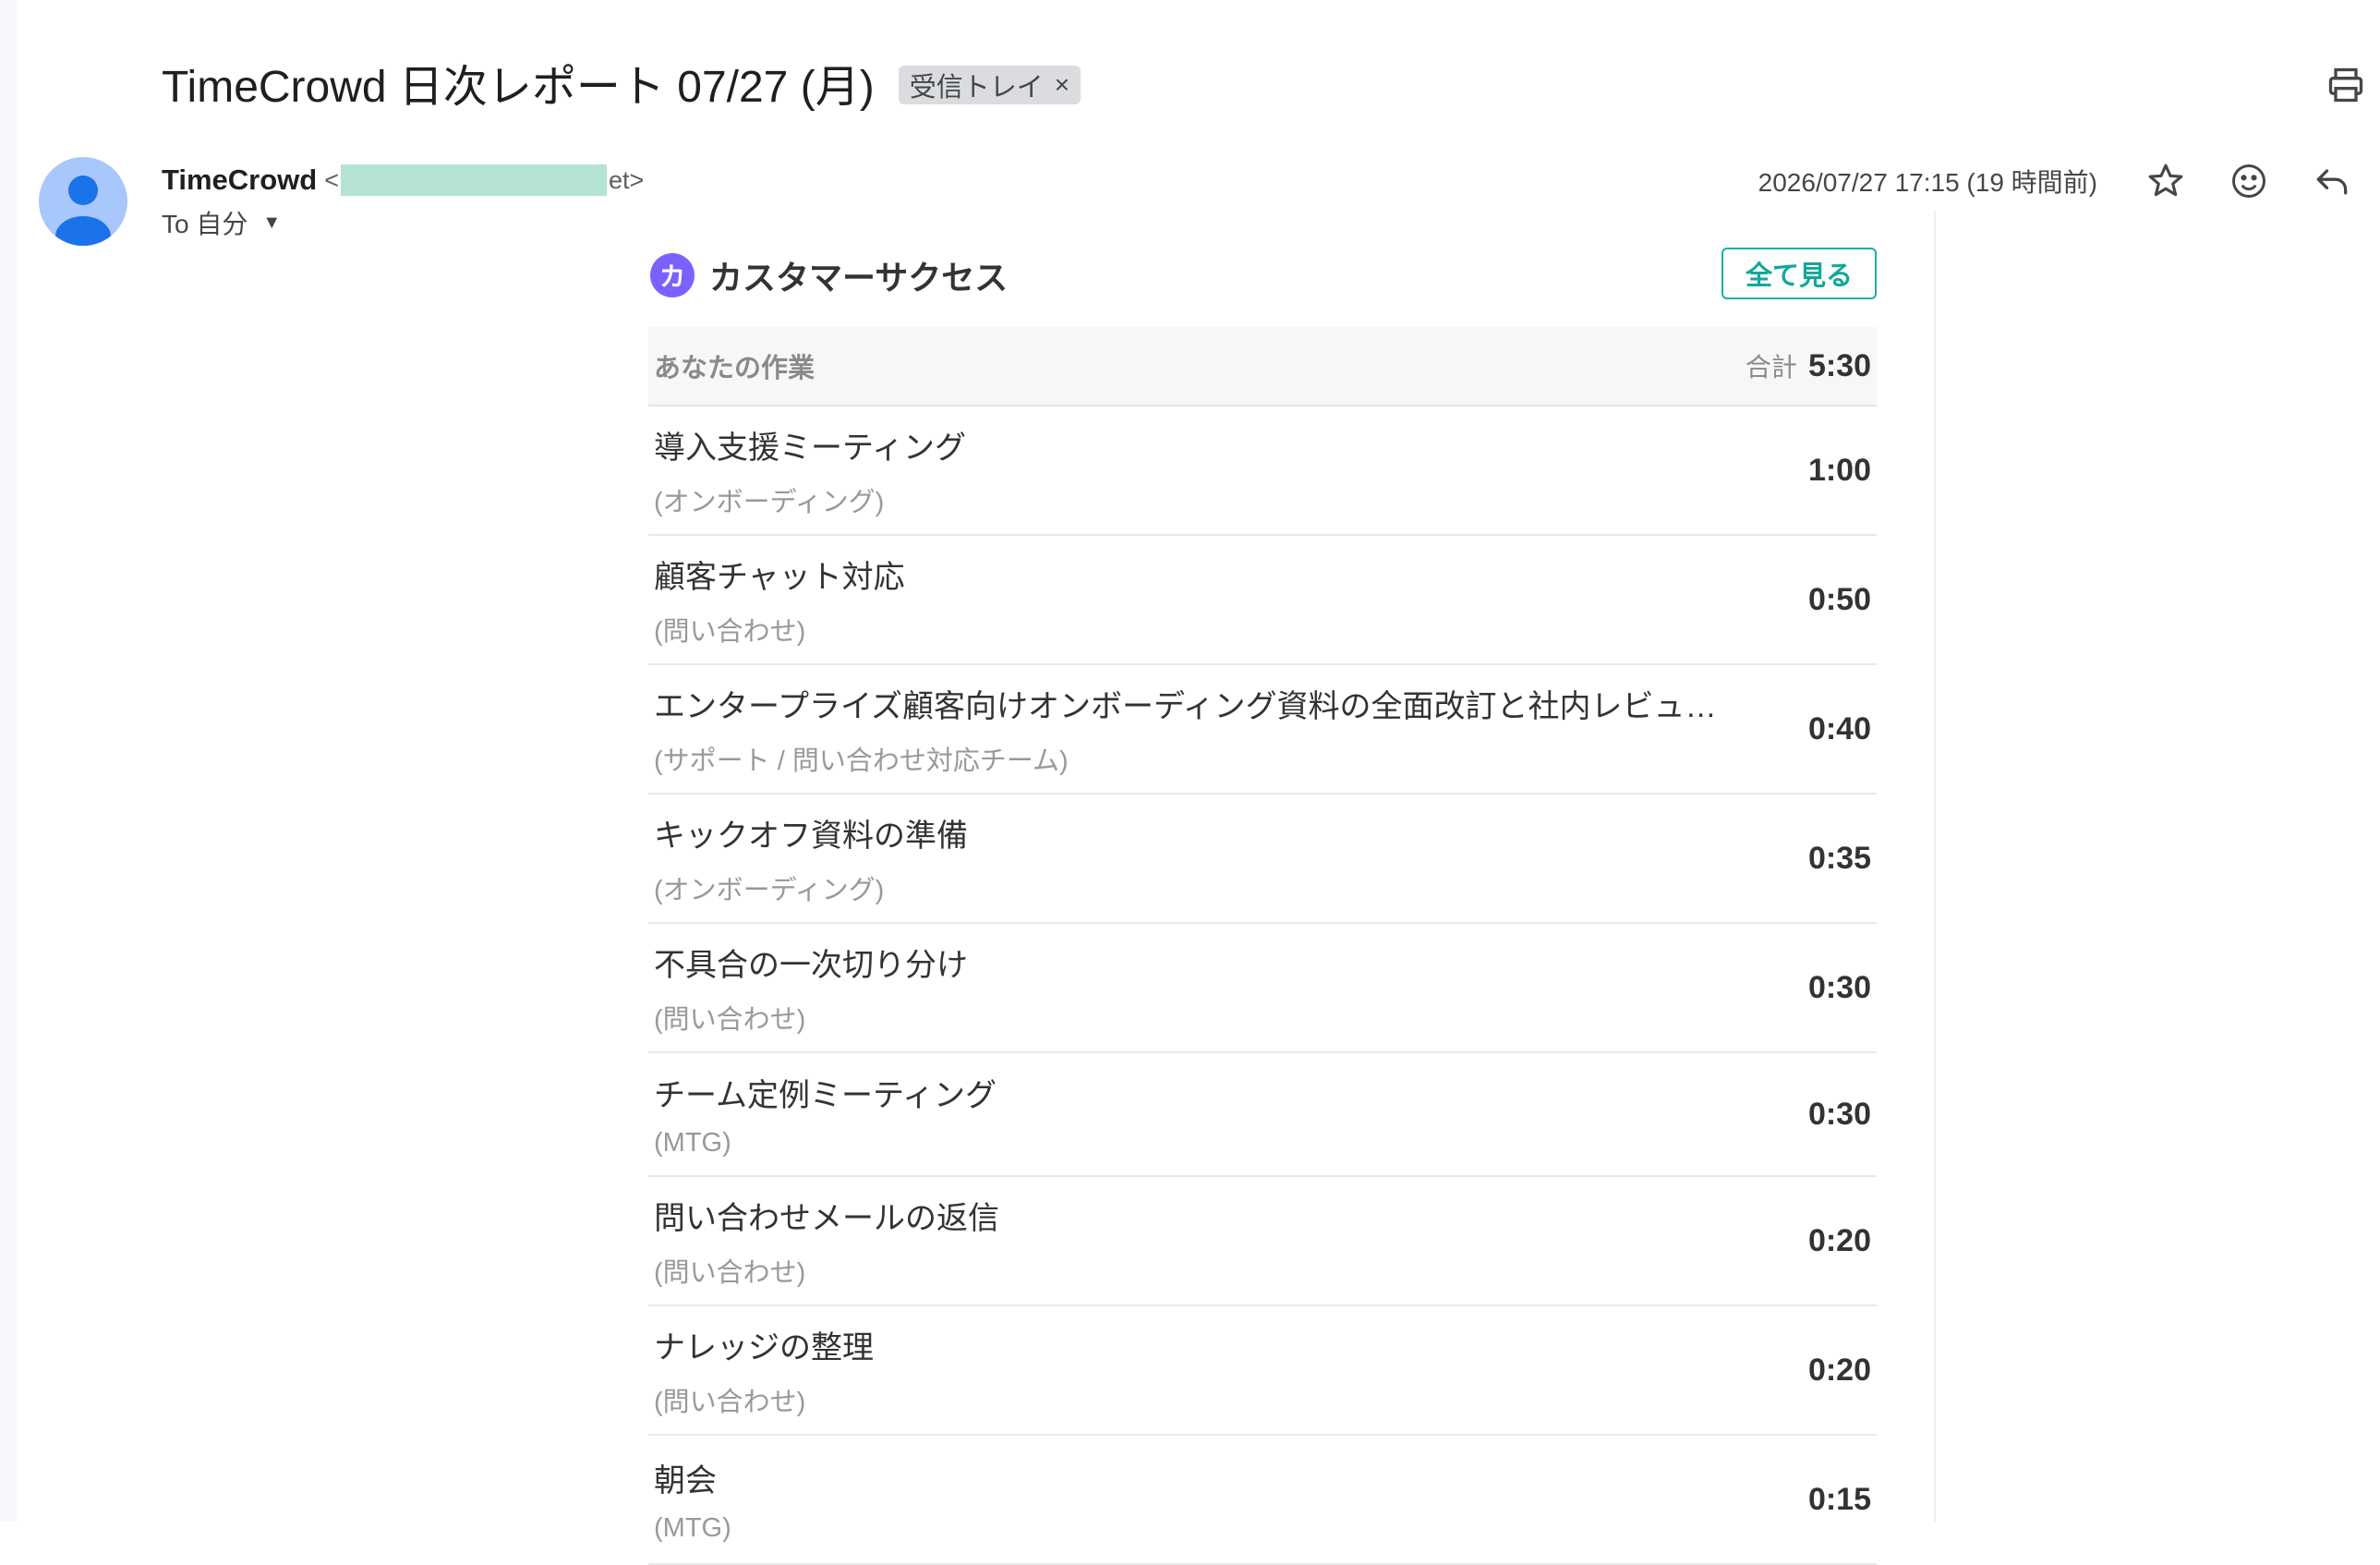 The height and width of the screenshot is (1565, 2380). Describe the element at coordinates (1927, 182) in the screenshot. I see `message-datetime: 2026/07/27 17:15 (19 時間前)` at that location.